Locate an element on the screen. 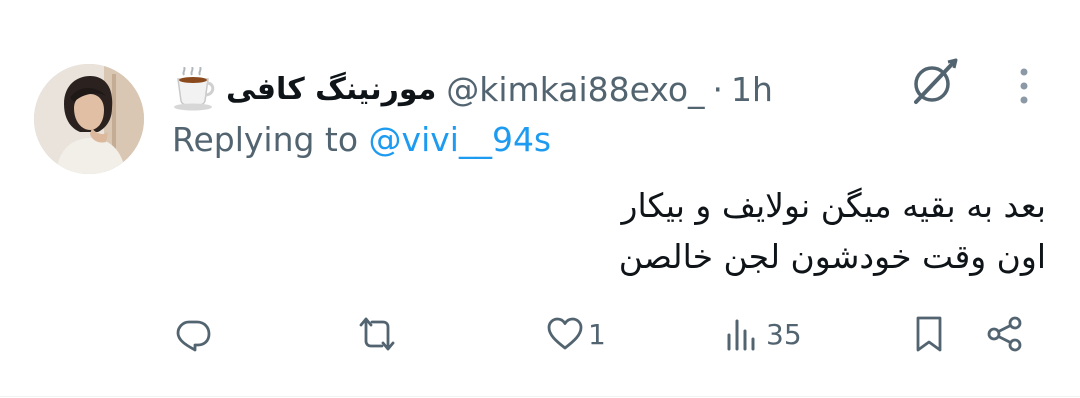 The height and width of the screenshot is (398, 1080). avatar-image is located at coordinates (89, 119).